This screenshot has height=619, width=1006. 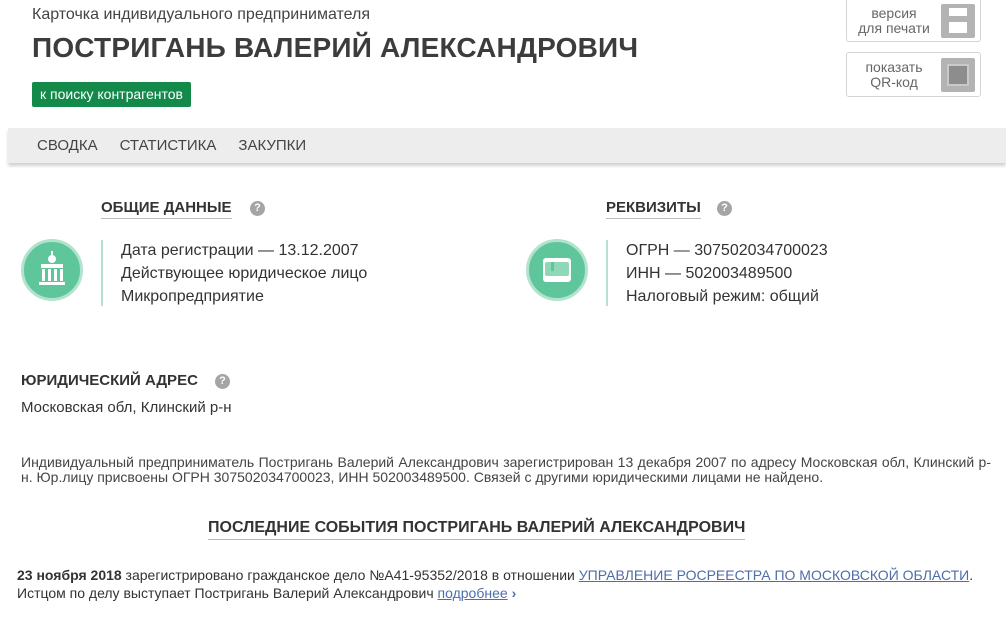 I want to click on chevron-right-icon: ›, so click(x=514, y=593).